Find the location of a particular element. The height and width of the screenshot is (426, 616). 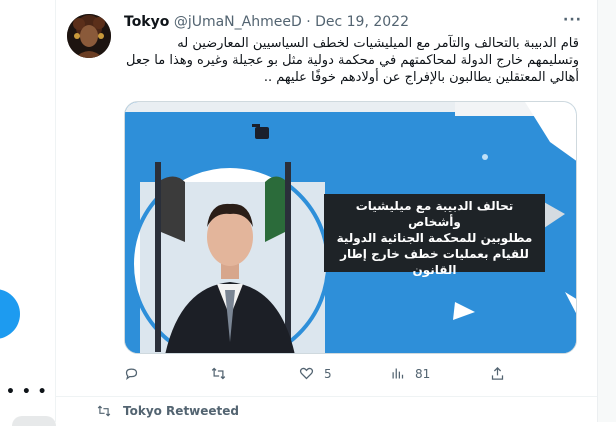

more-dots-icon: • • • is located at coordinates (27, 392).